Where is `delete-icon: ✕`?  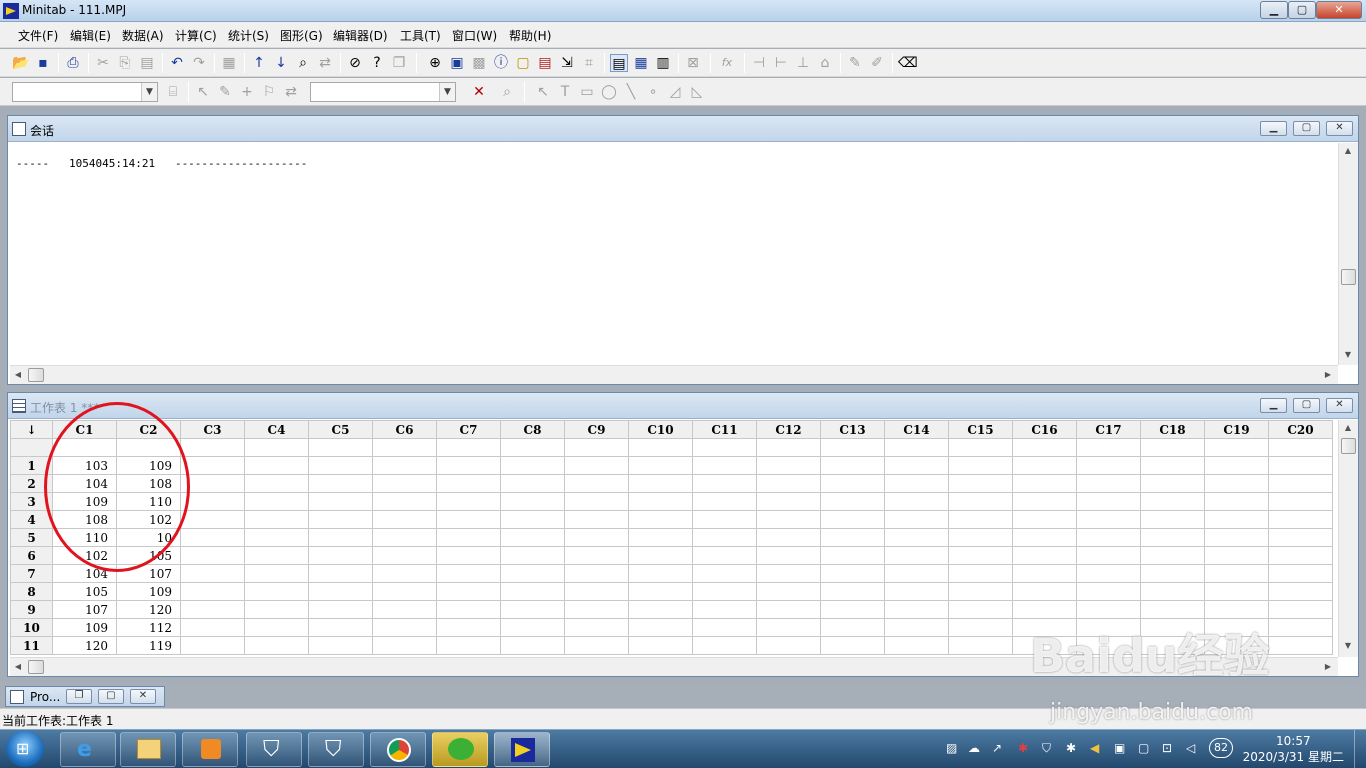 delete-icon: ✕ is located at coordinates (479, 92).